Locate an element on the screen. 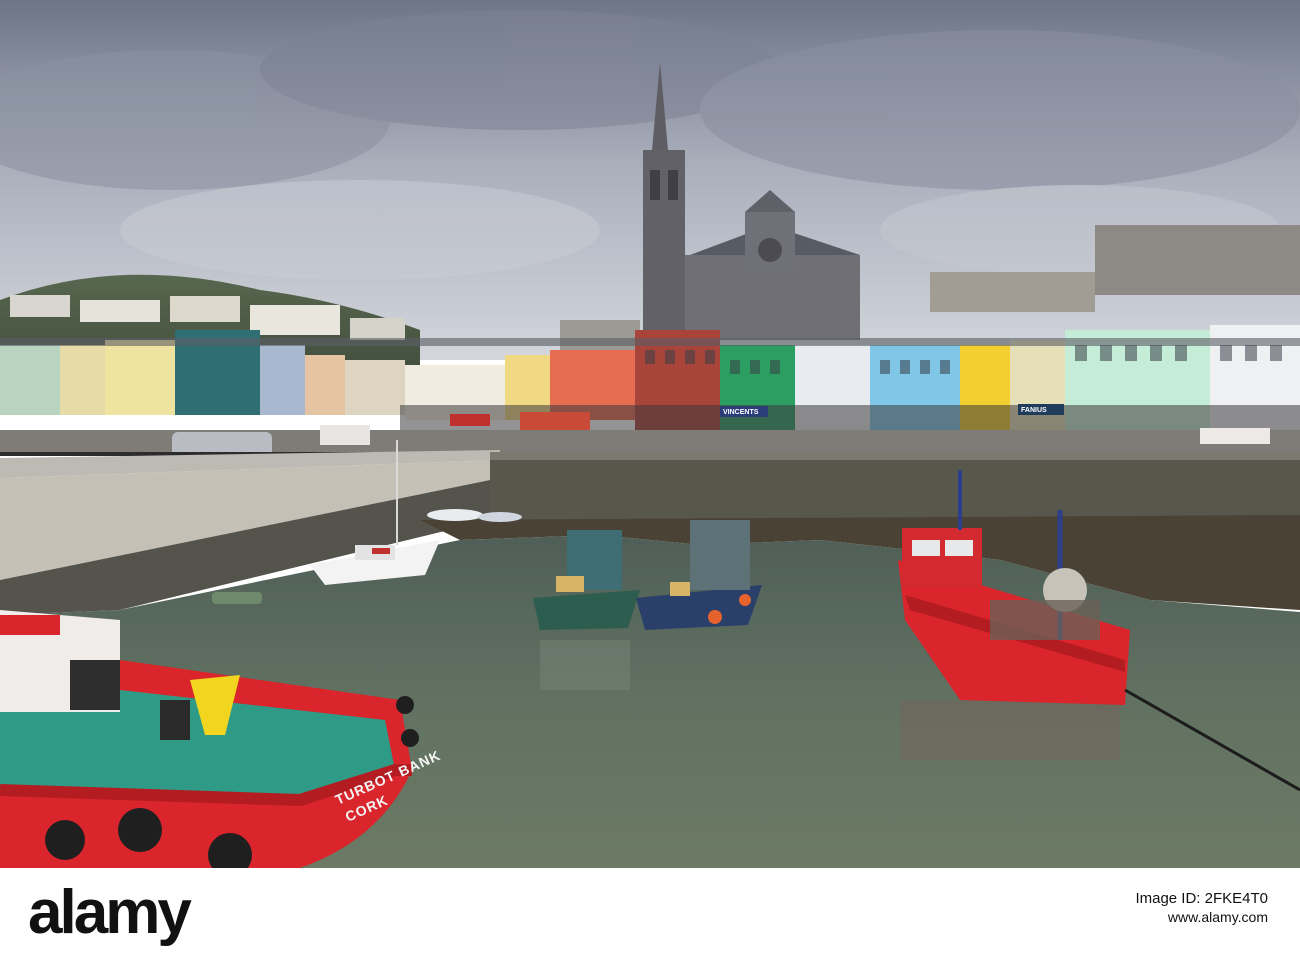 This screenshot has width=1300, height=956. alamy-logo: alamy is located at coordinates (110, 913).